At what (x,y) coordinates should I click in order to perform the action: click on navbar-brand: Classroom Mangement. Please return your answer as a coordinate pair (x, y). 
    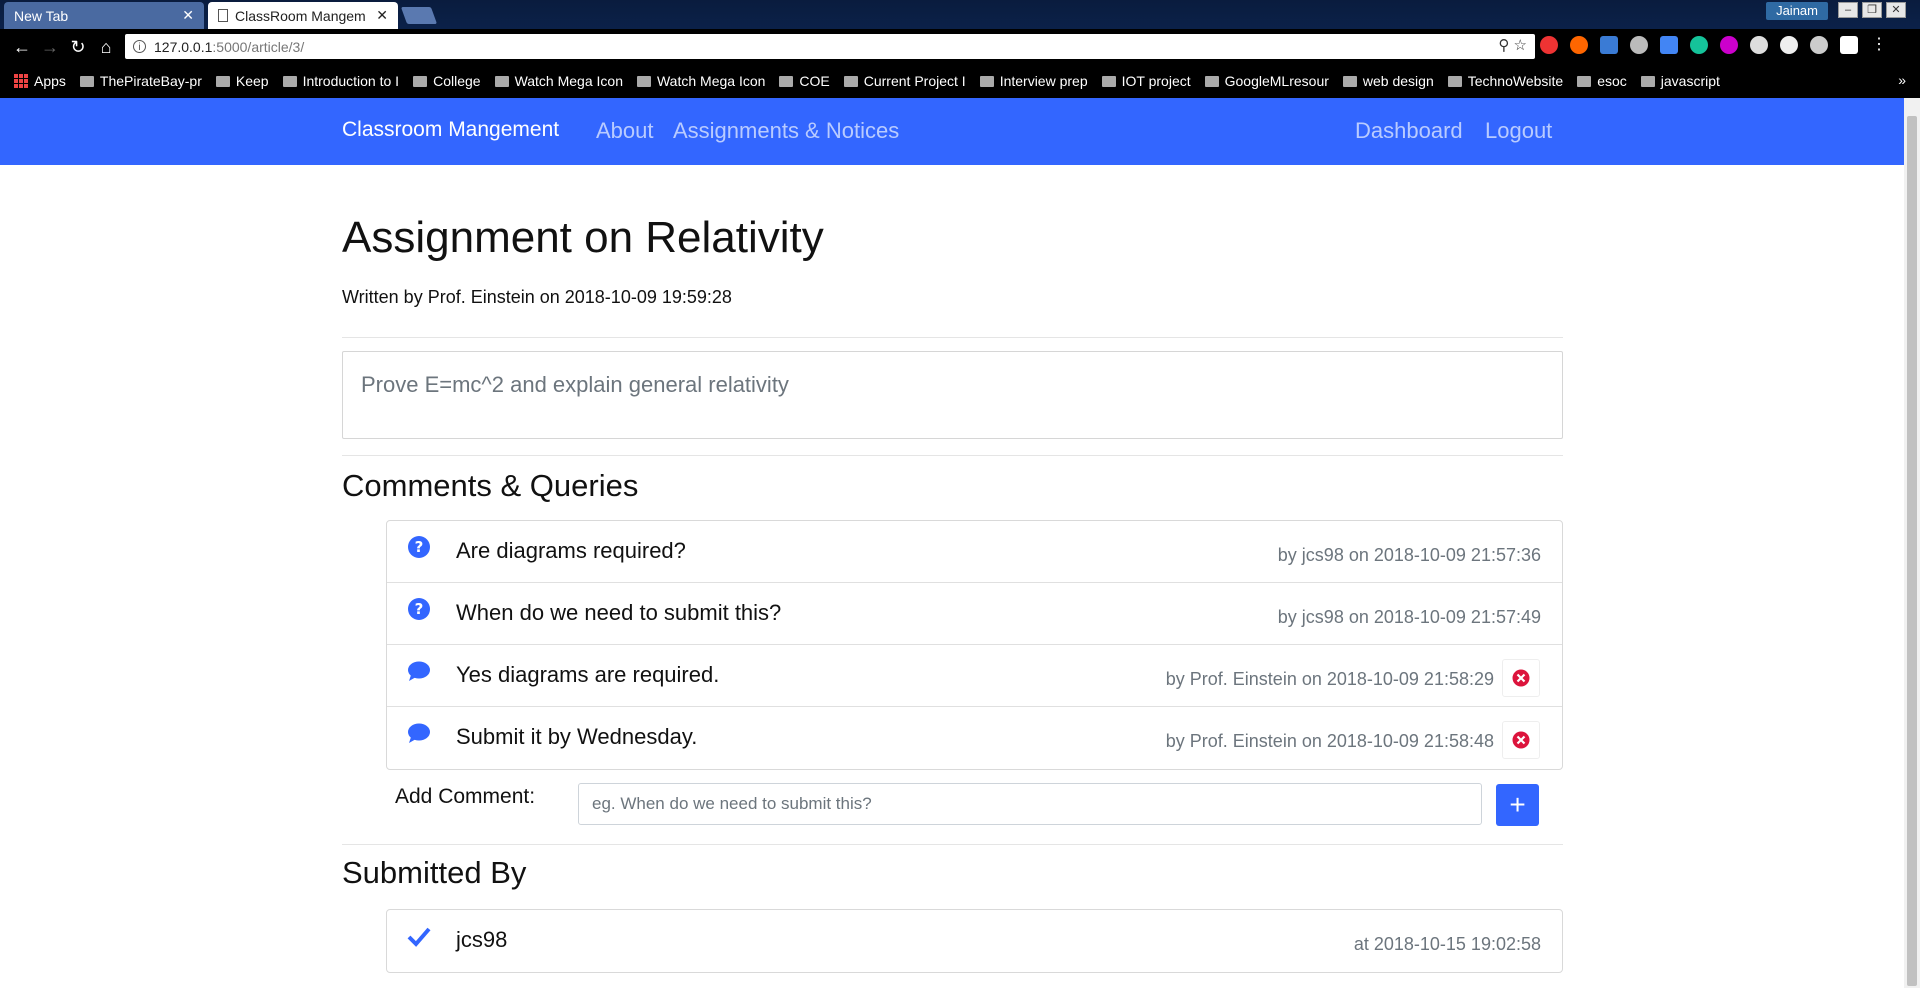
    Looking at the image, I should click on (450, 130).